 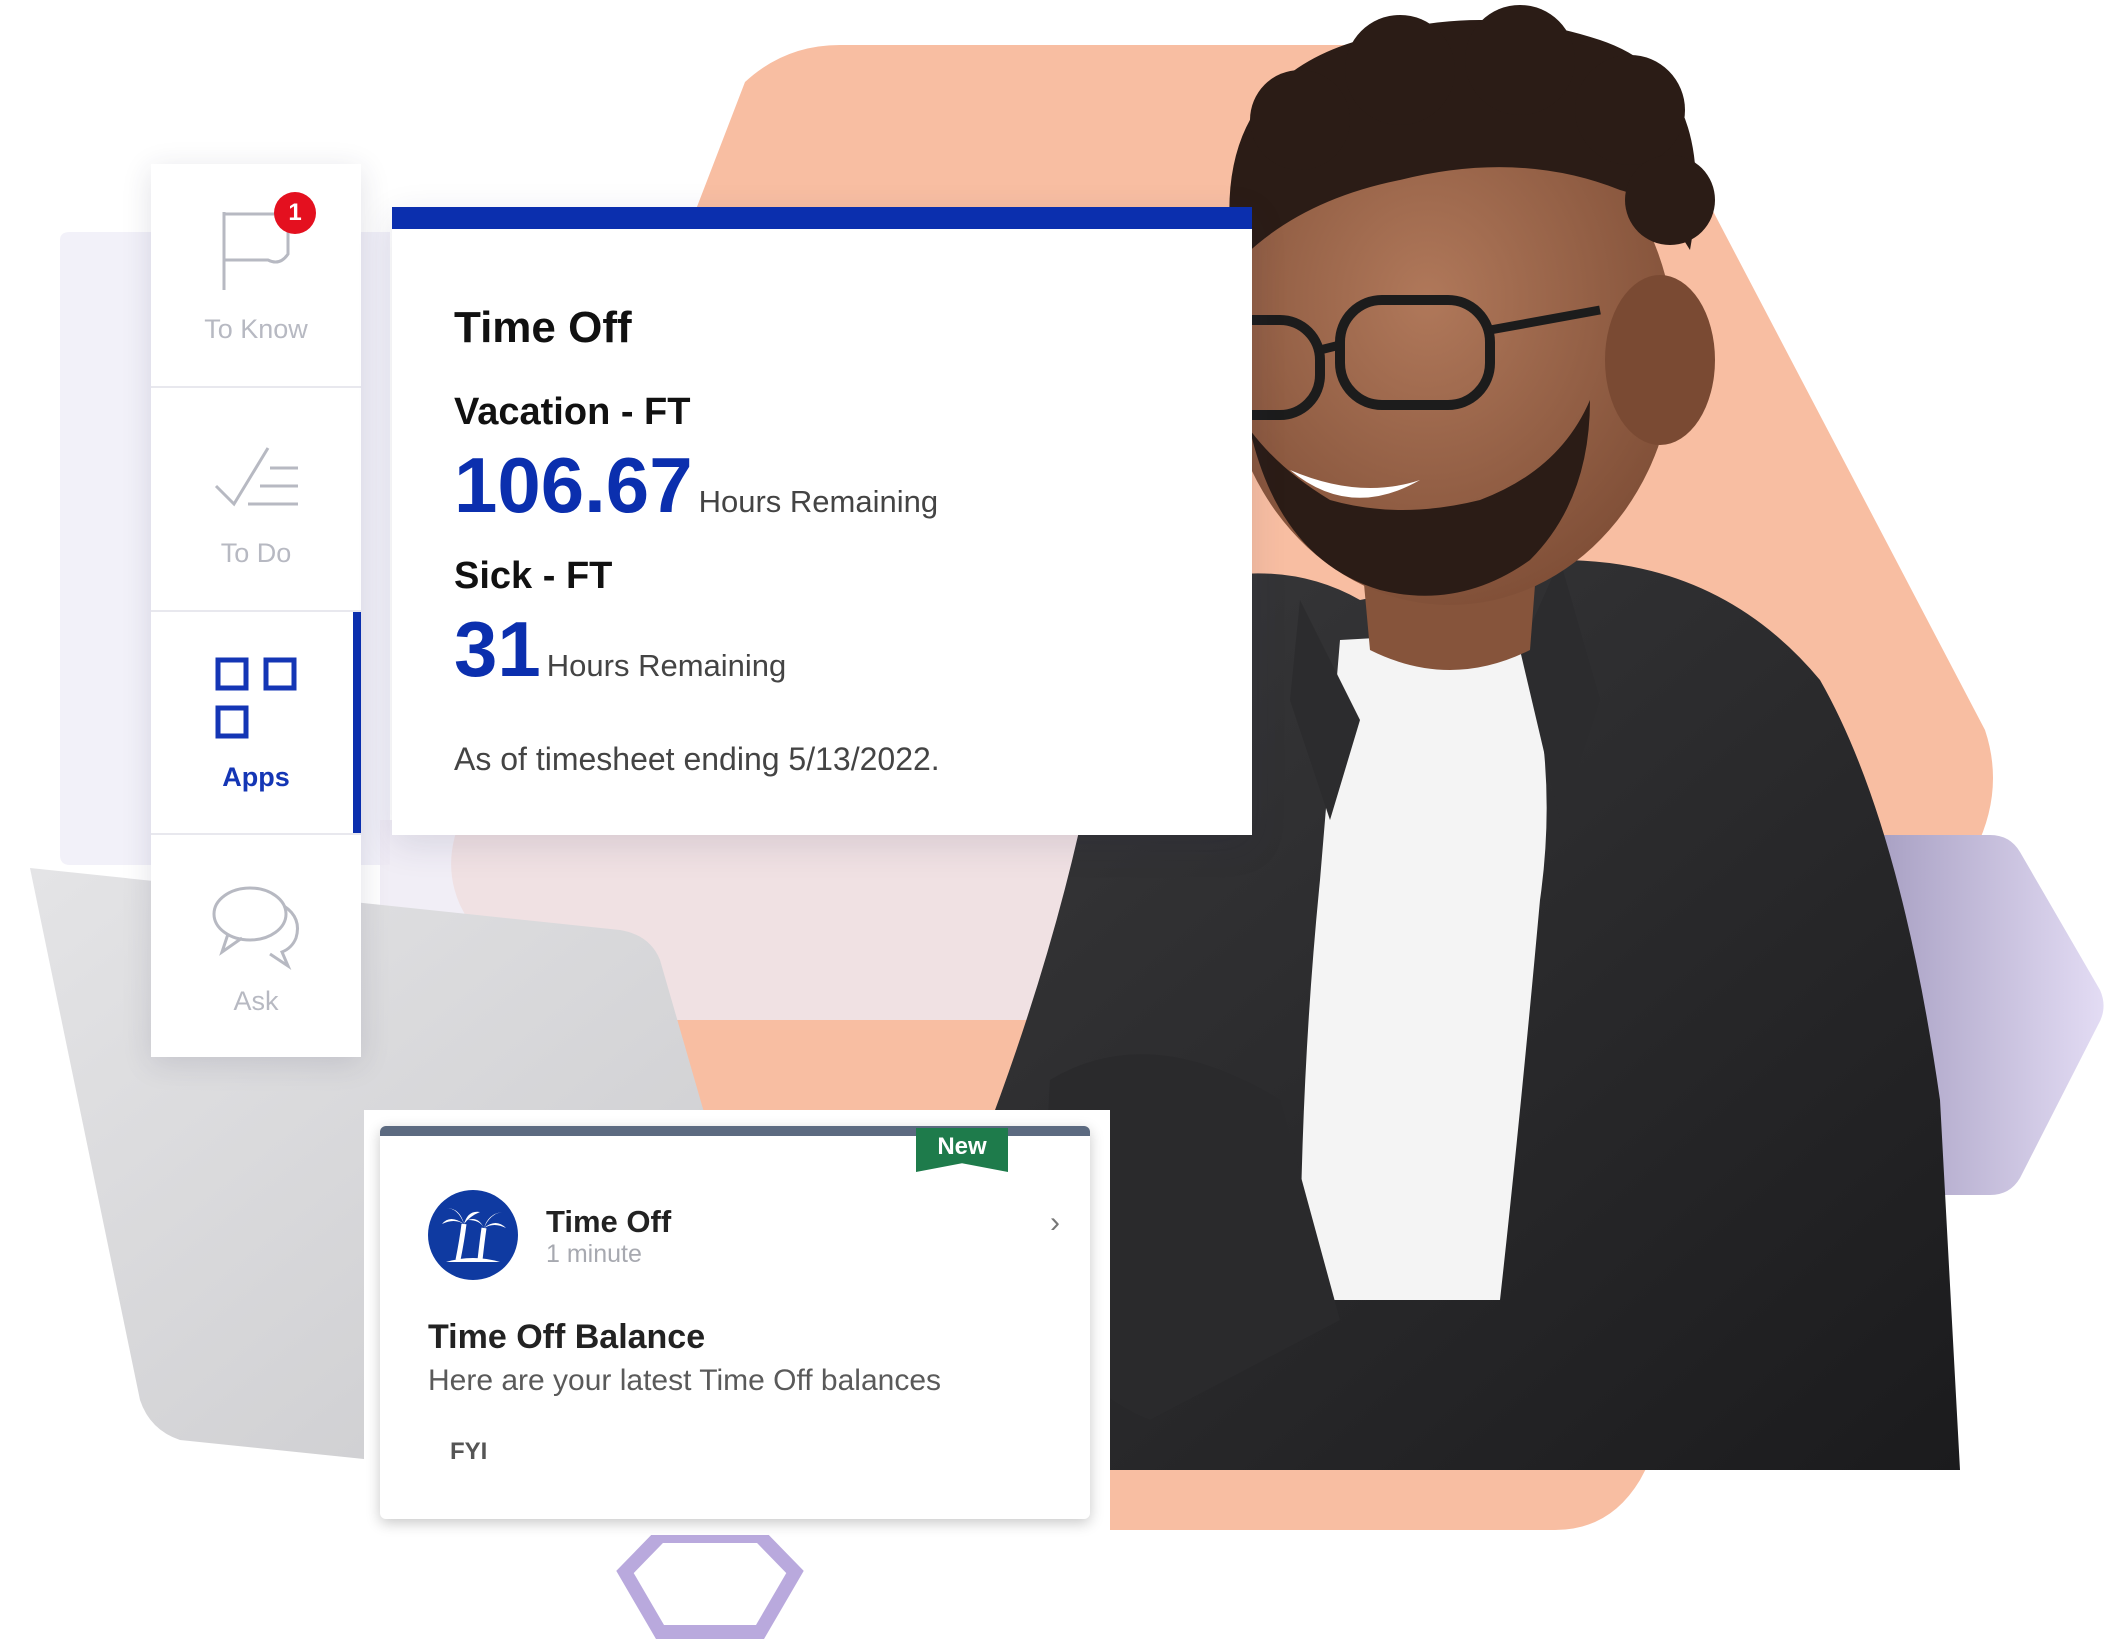 I want to click on sidebar-item-apps: Apps, so click(x=256, y=723).